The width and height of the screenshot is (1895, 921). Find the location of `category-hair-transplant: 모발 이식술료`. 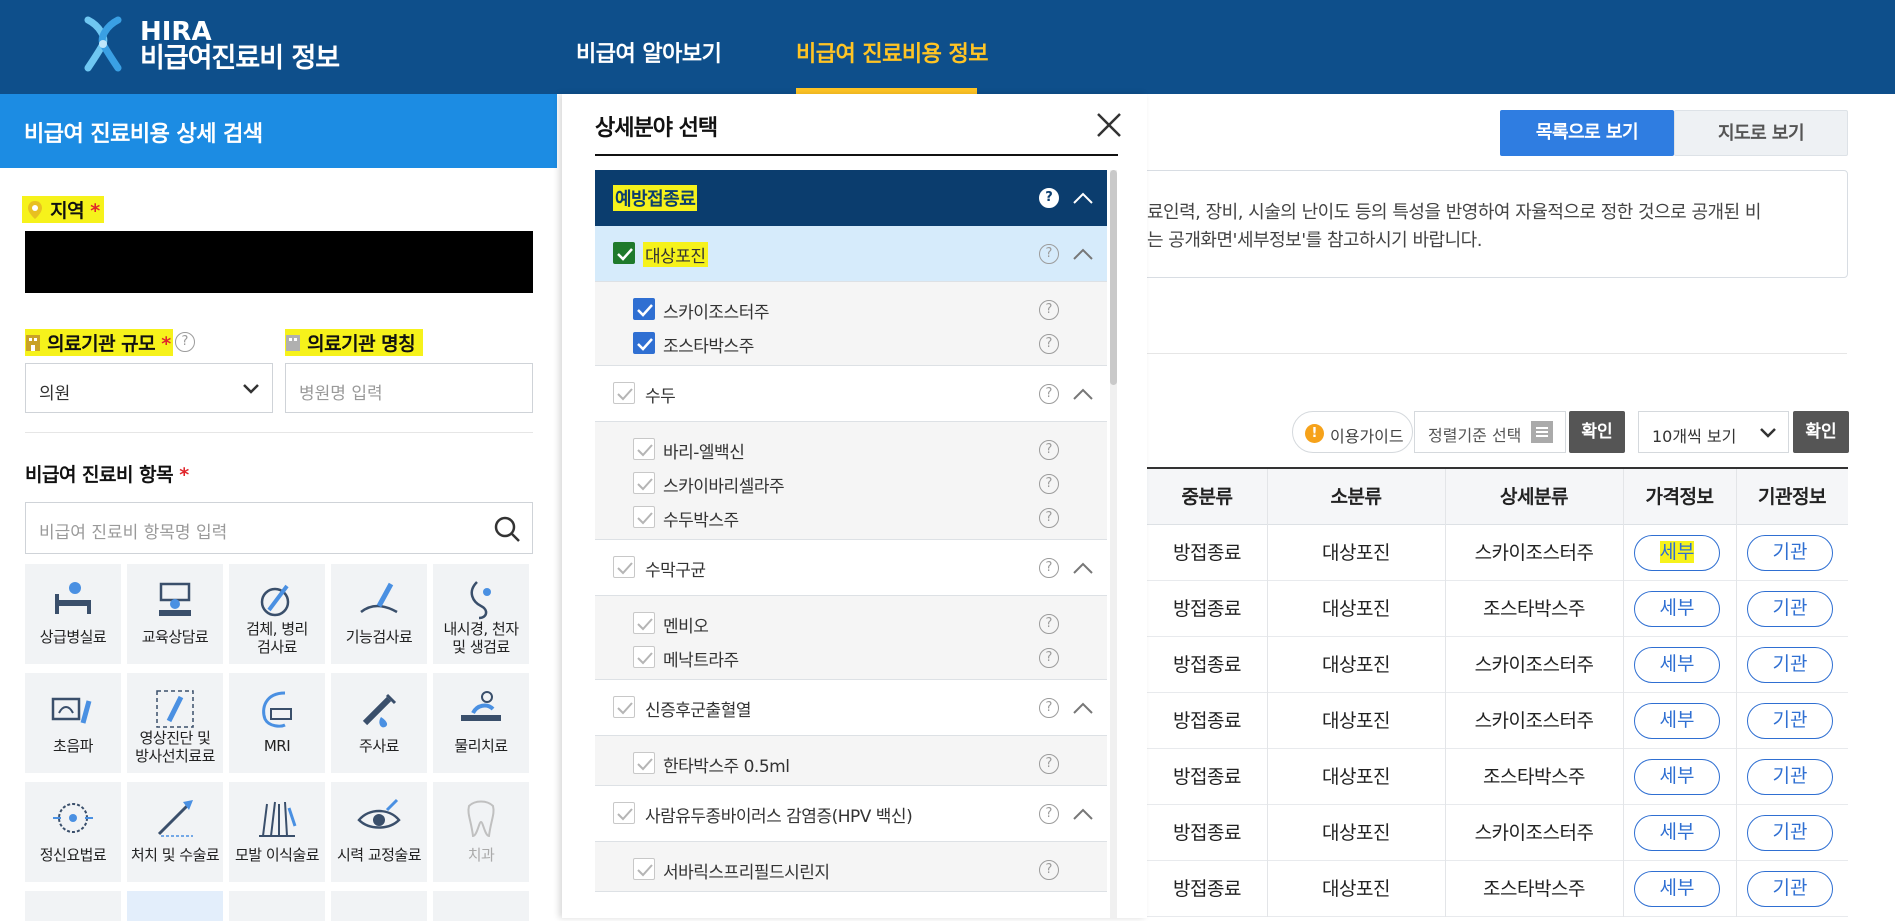

category-hair-transplant: 모발 이식술료 is located at coordinates (277, 832).